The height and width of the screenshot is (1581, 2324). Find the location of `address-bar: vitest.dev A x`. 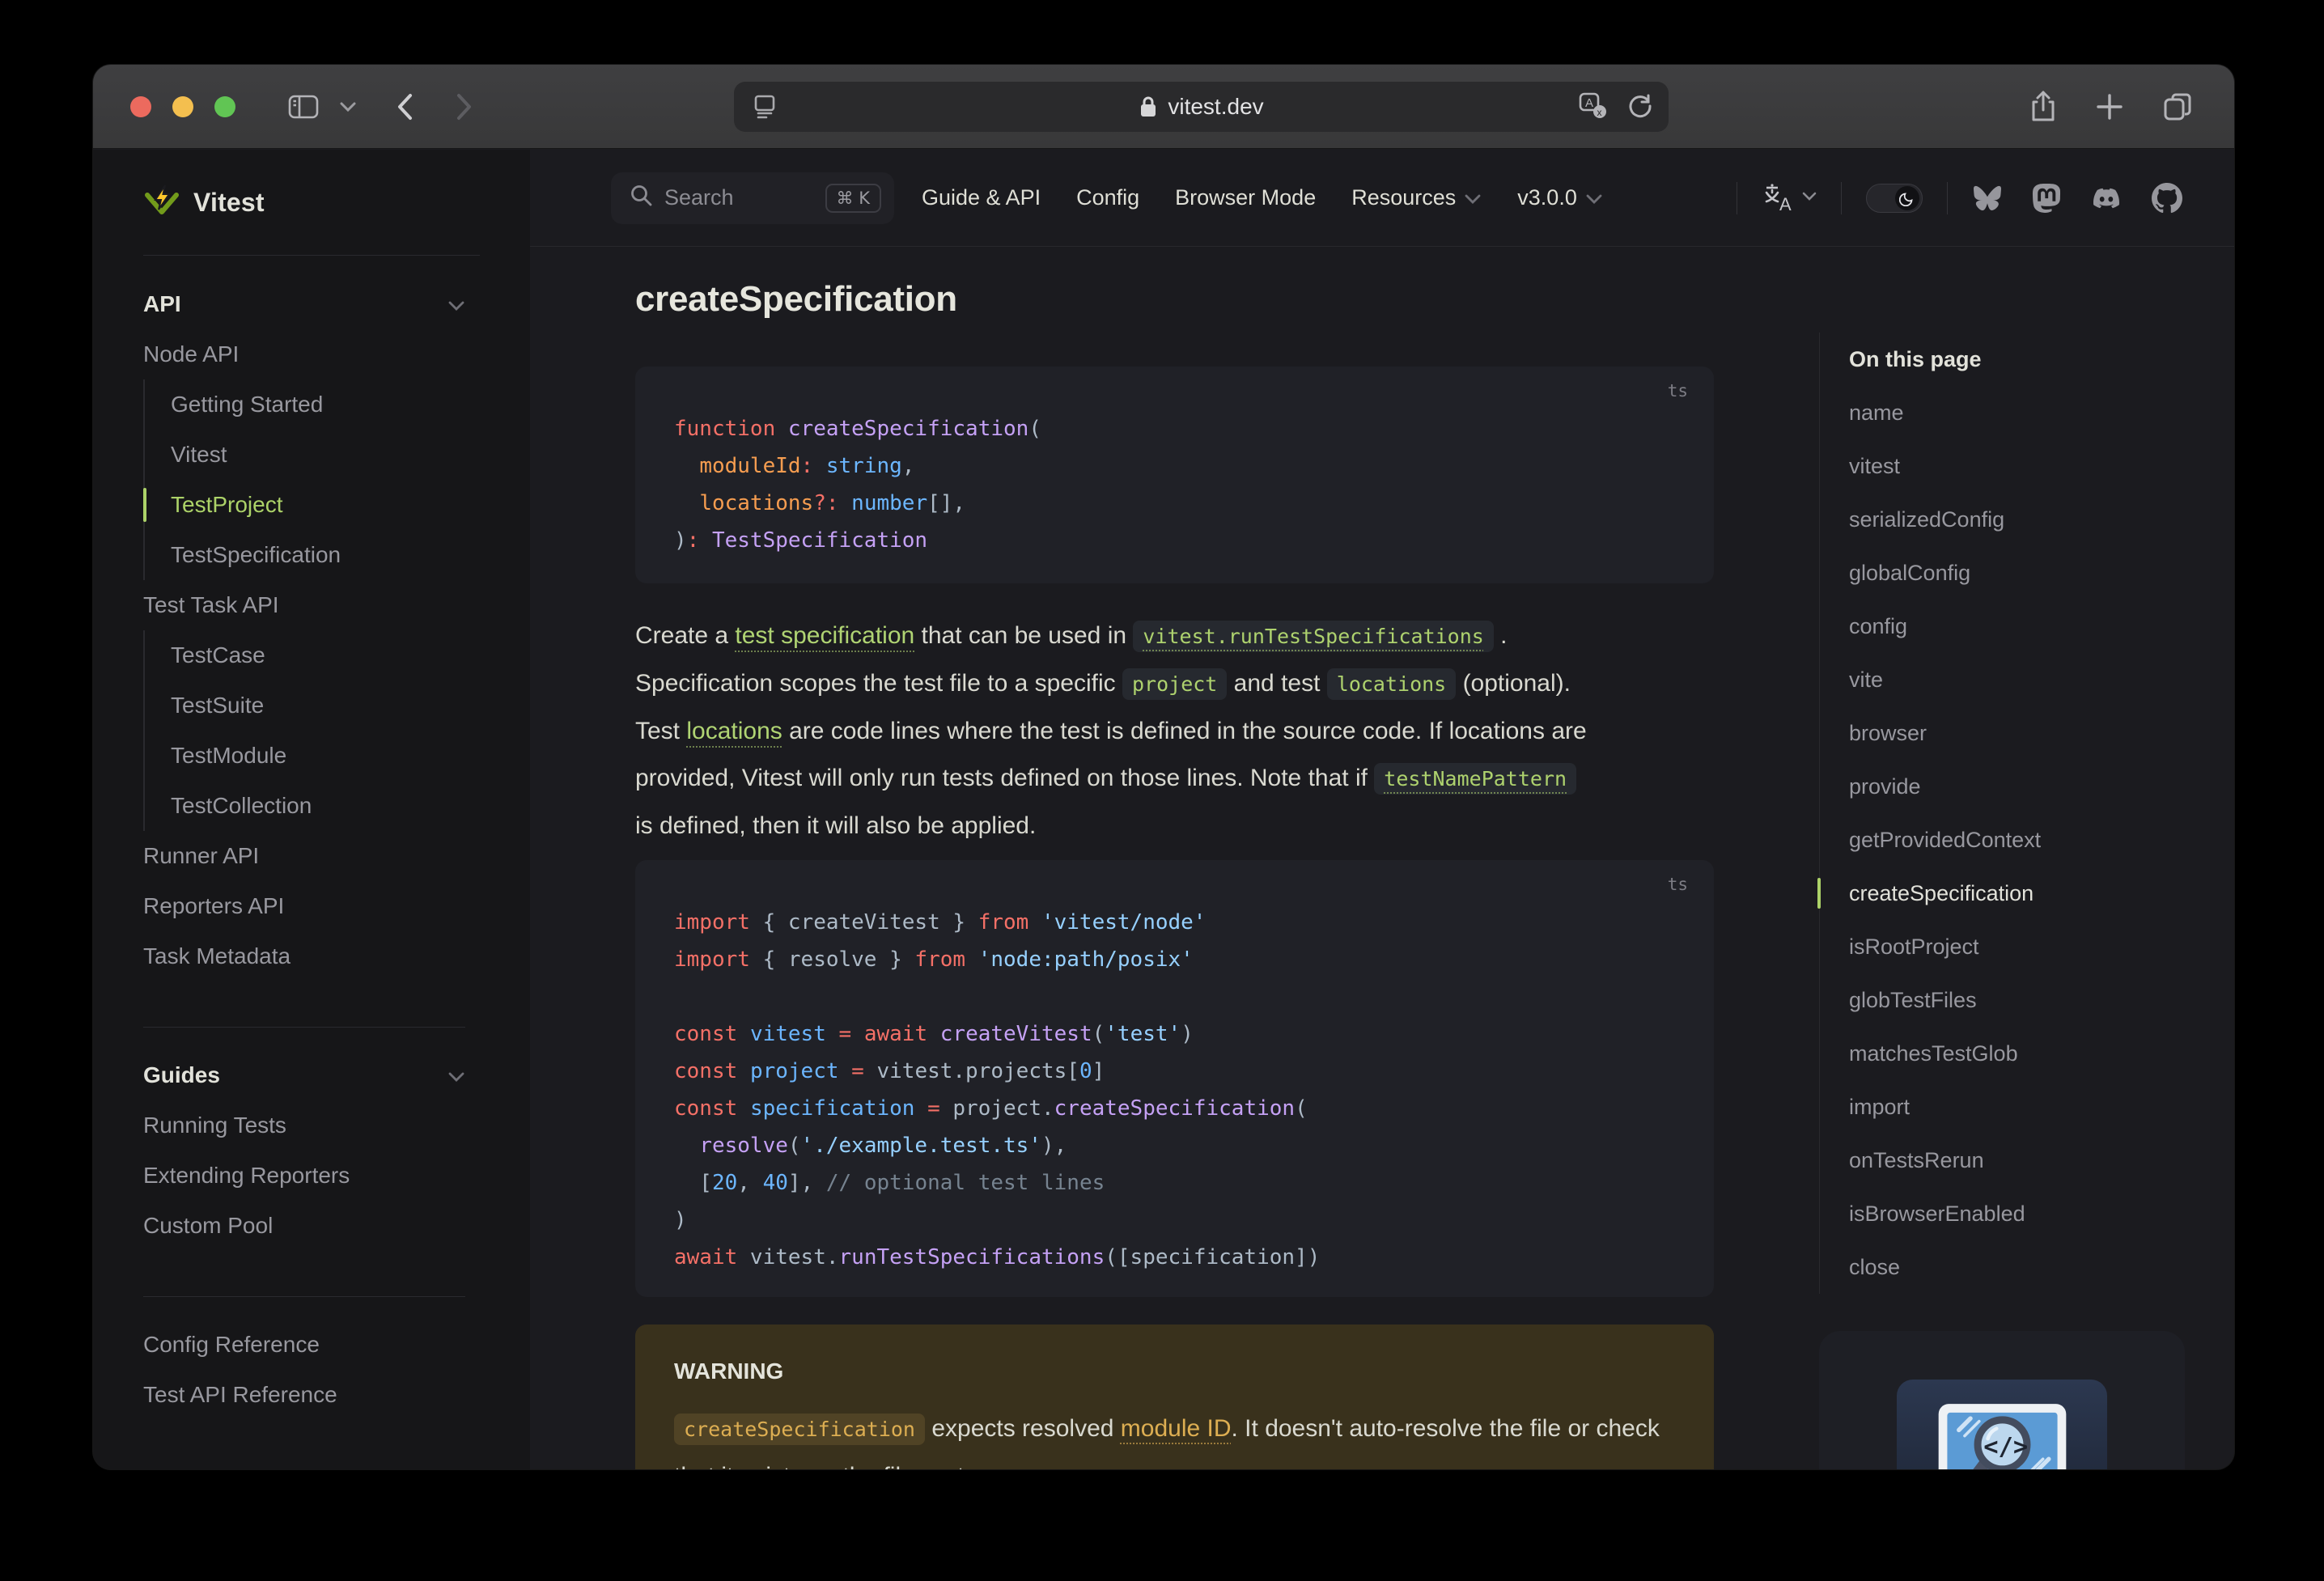

address-bar: vitest.dev A x is located at coordinates (1201, 107).